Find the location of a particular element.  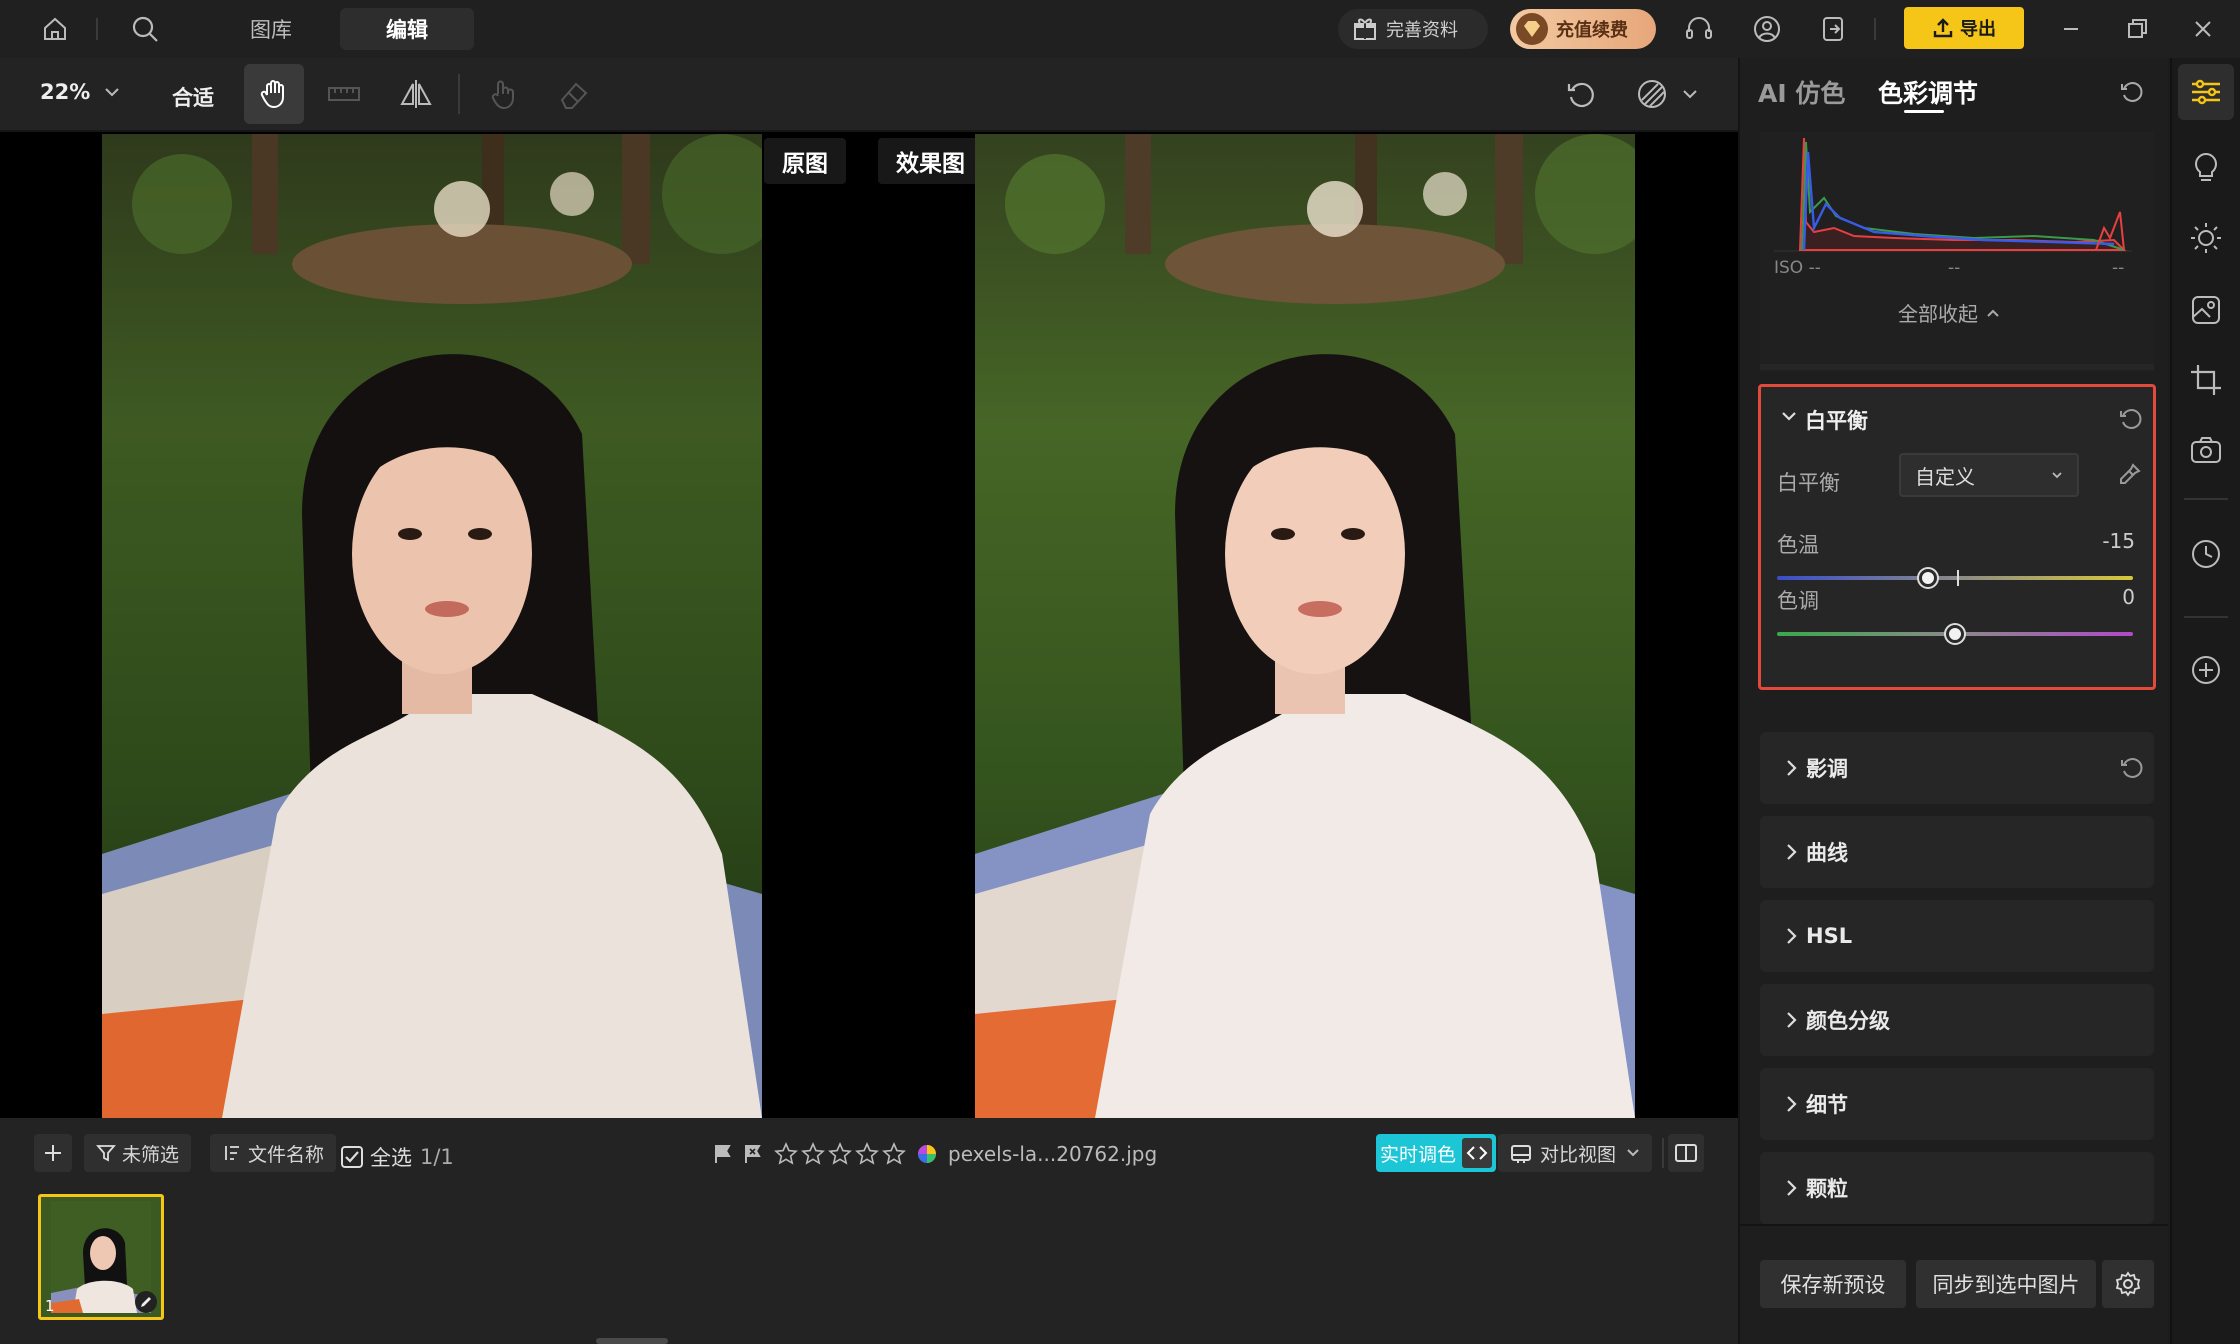

star-rating is located at coordinates (840, 1154).